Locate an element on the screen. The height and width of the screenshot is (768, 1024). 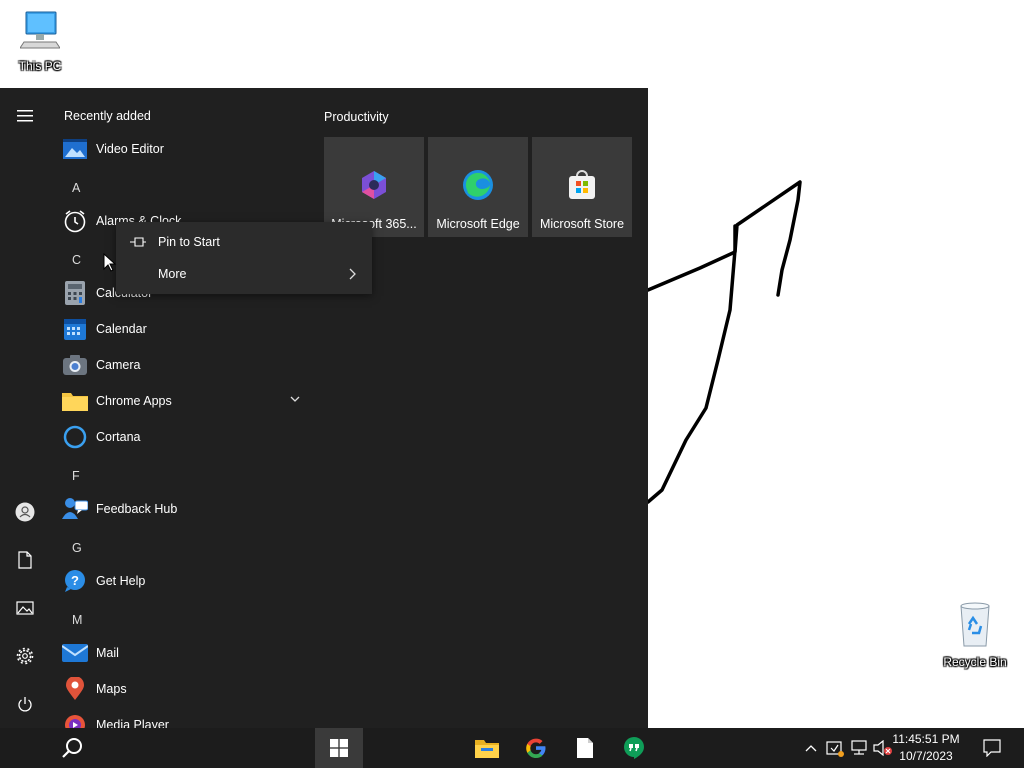
show-hidden-icons-button is located at coordinates (811, 748).